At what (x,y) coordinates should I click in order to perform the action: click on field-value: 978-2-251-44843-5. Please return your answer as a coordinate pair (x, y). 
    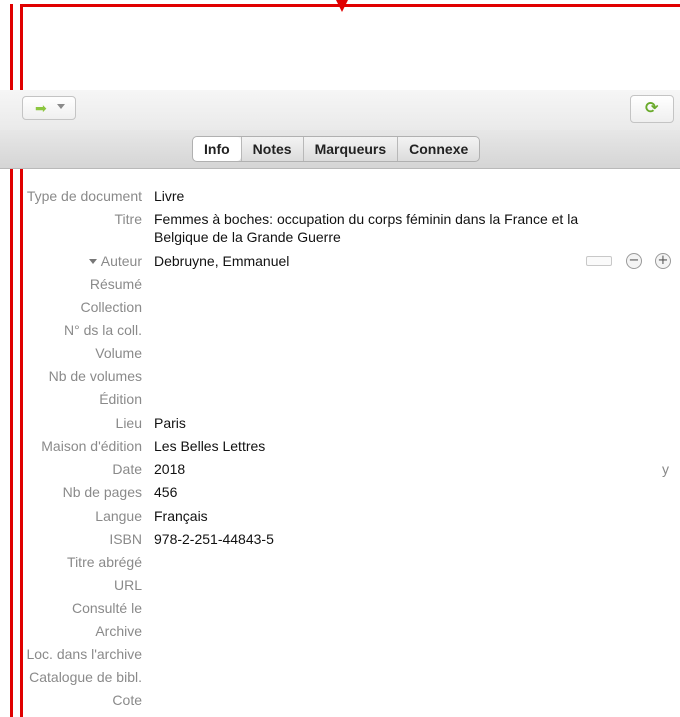
    Looking at the image, I should click on (394, 539).